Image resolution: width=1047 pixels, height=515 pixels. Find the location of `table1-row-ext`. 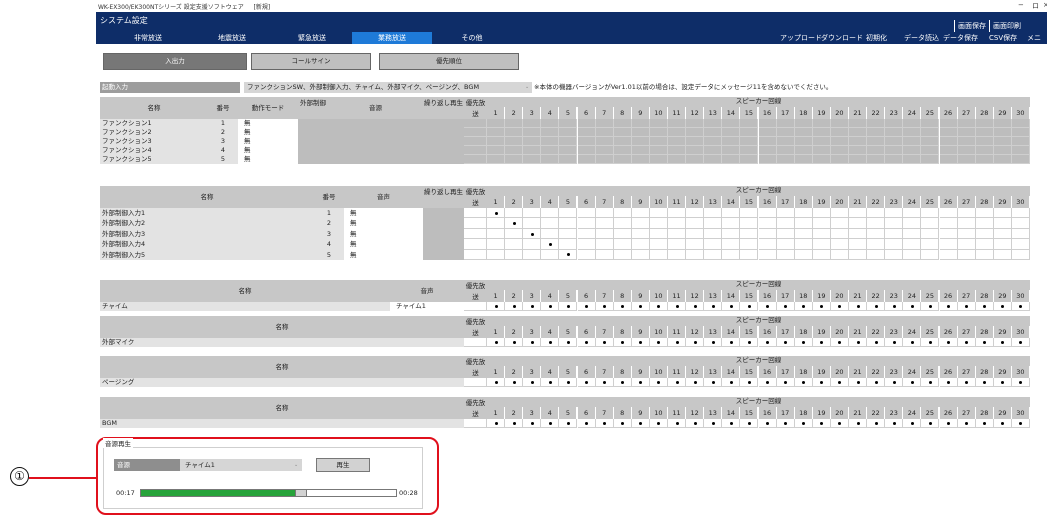

table1-row-ext is located at coordinates (326, 132).